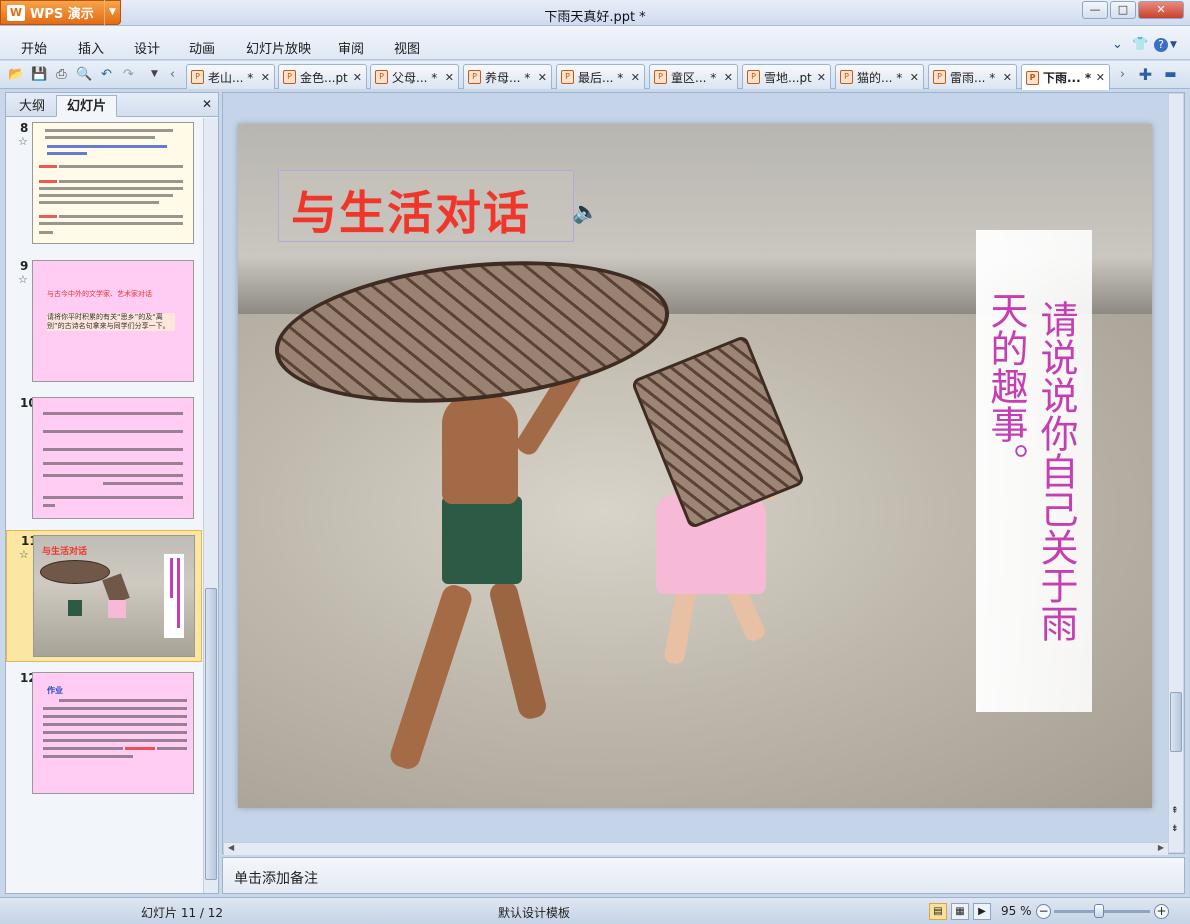  I want to click on doc-tab-3: P 父母... * ✕, so click(414, 76).